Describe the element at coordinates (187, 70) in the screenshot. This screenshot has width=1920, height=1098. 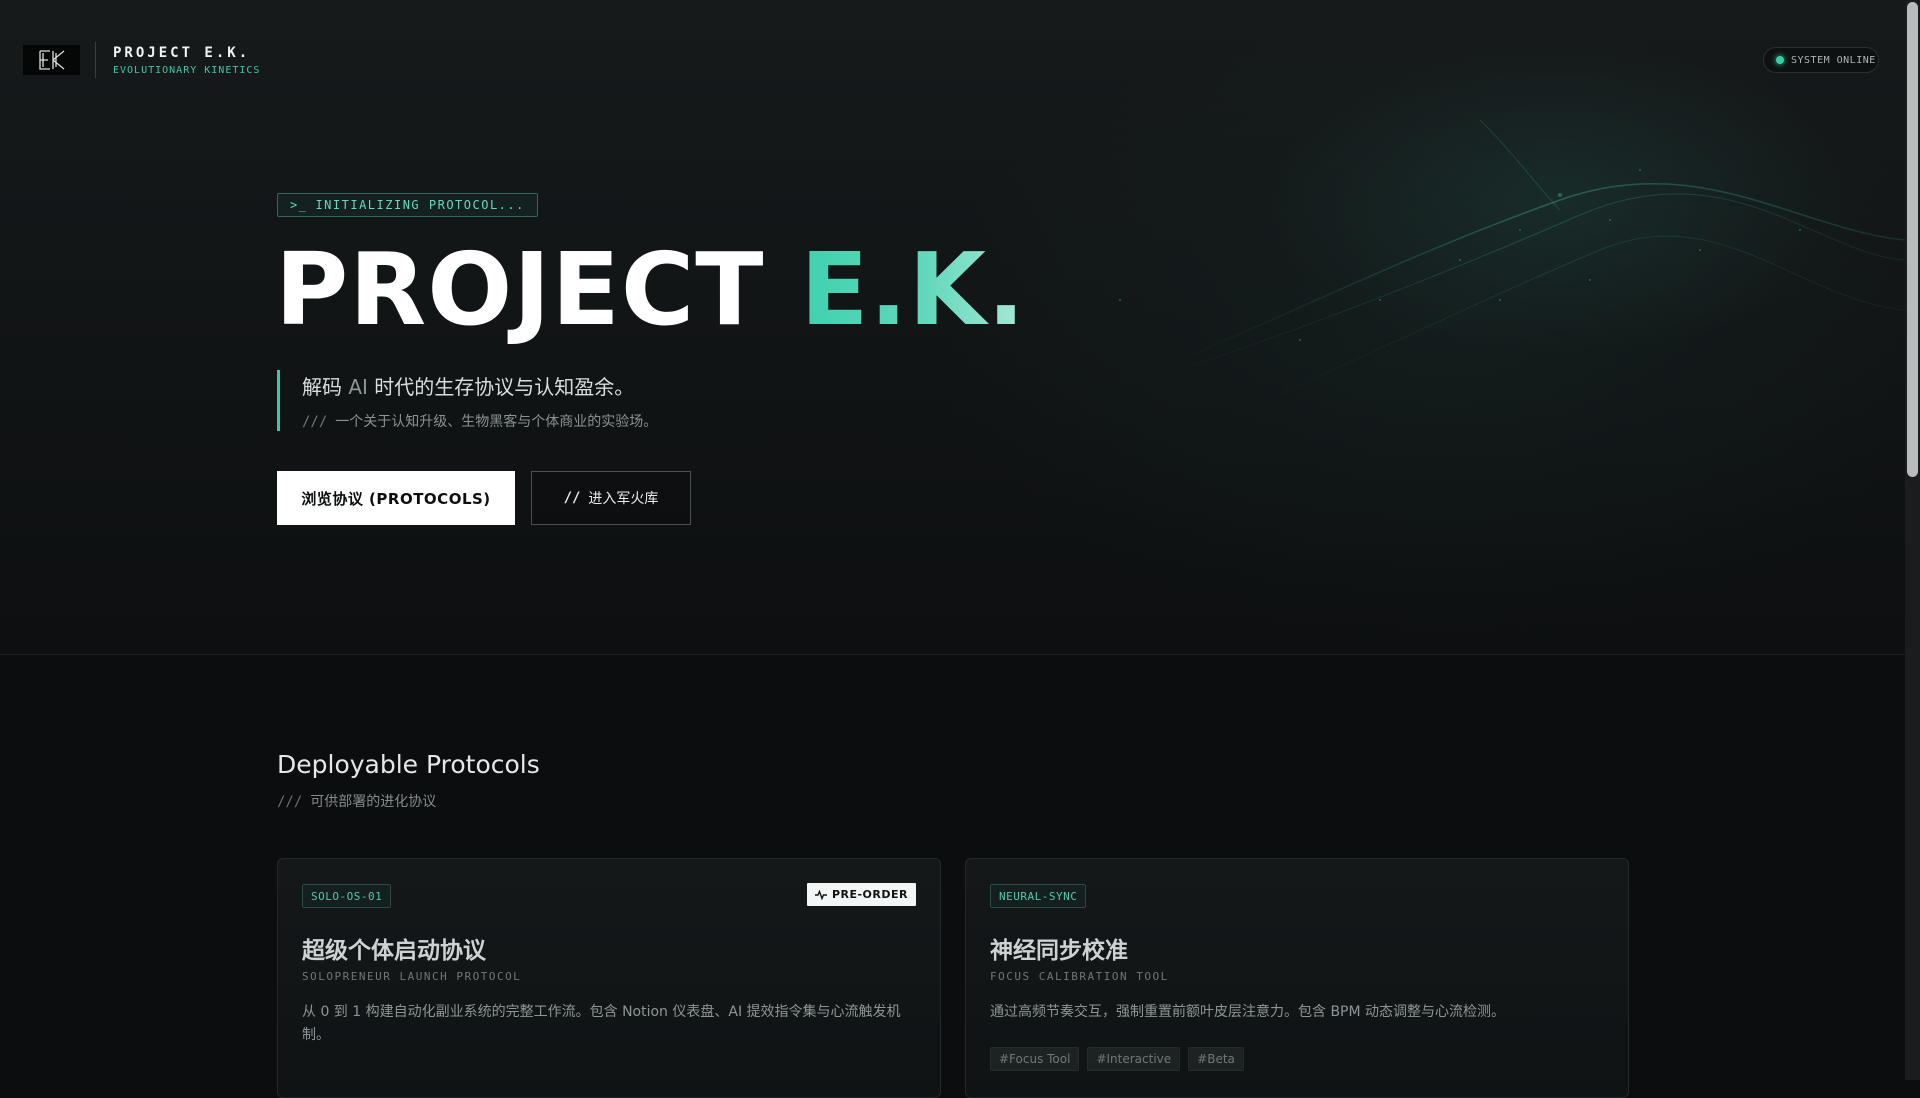
I see `brand-subtitle: EVOLUTIONARY KINETICS` at that location.